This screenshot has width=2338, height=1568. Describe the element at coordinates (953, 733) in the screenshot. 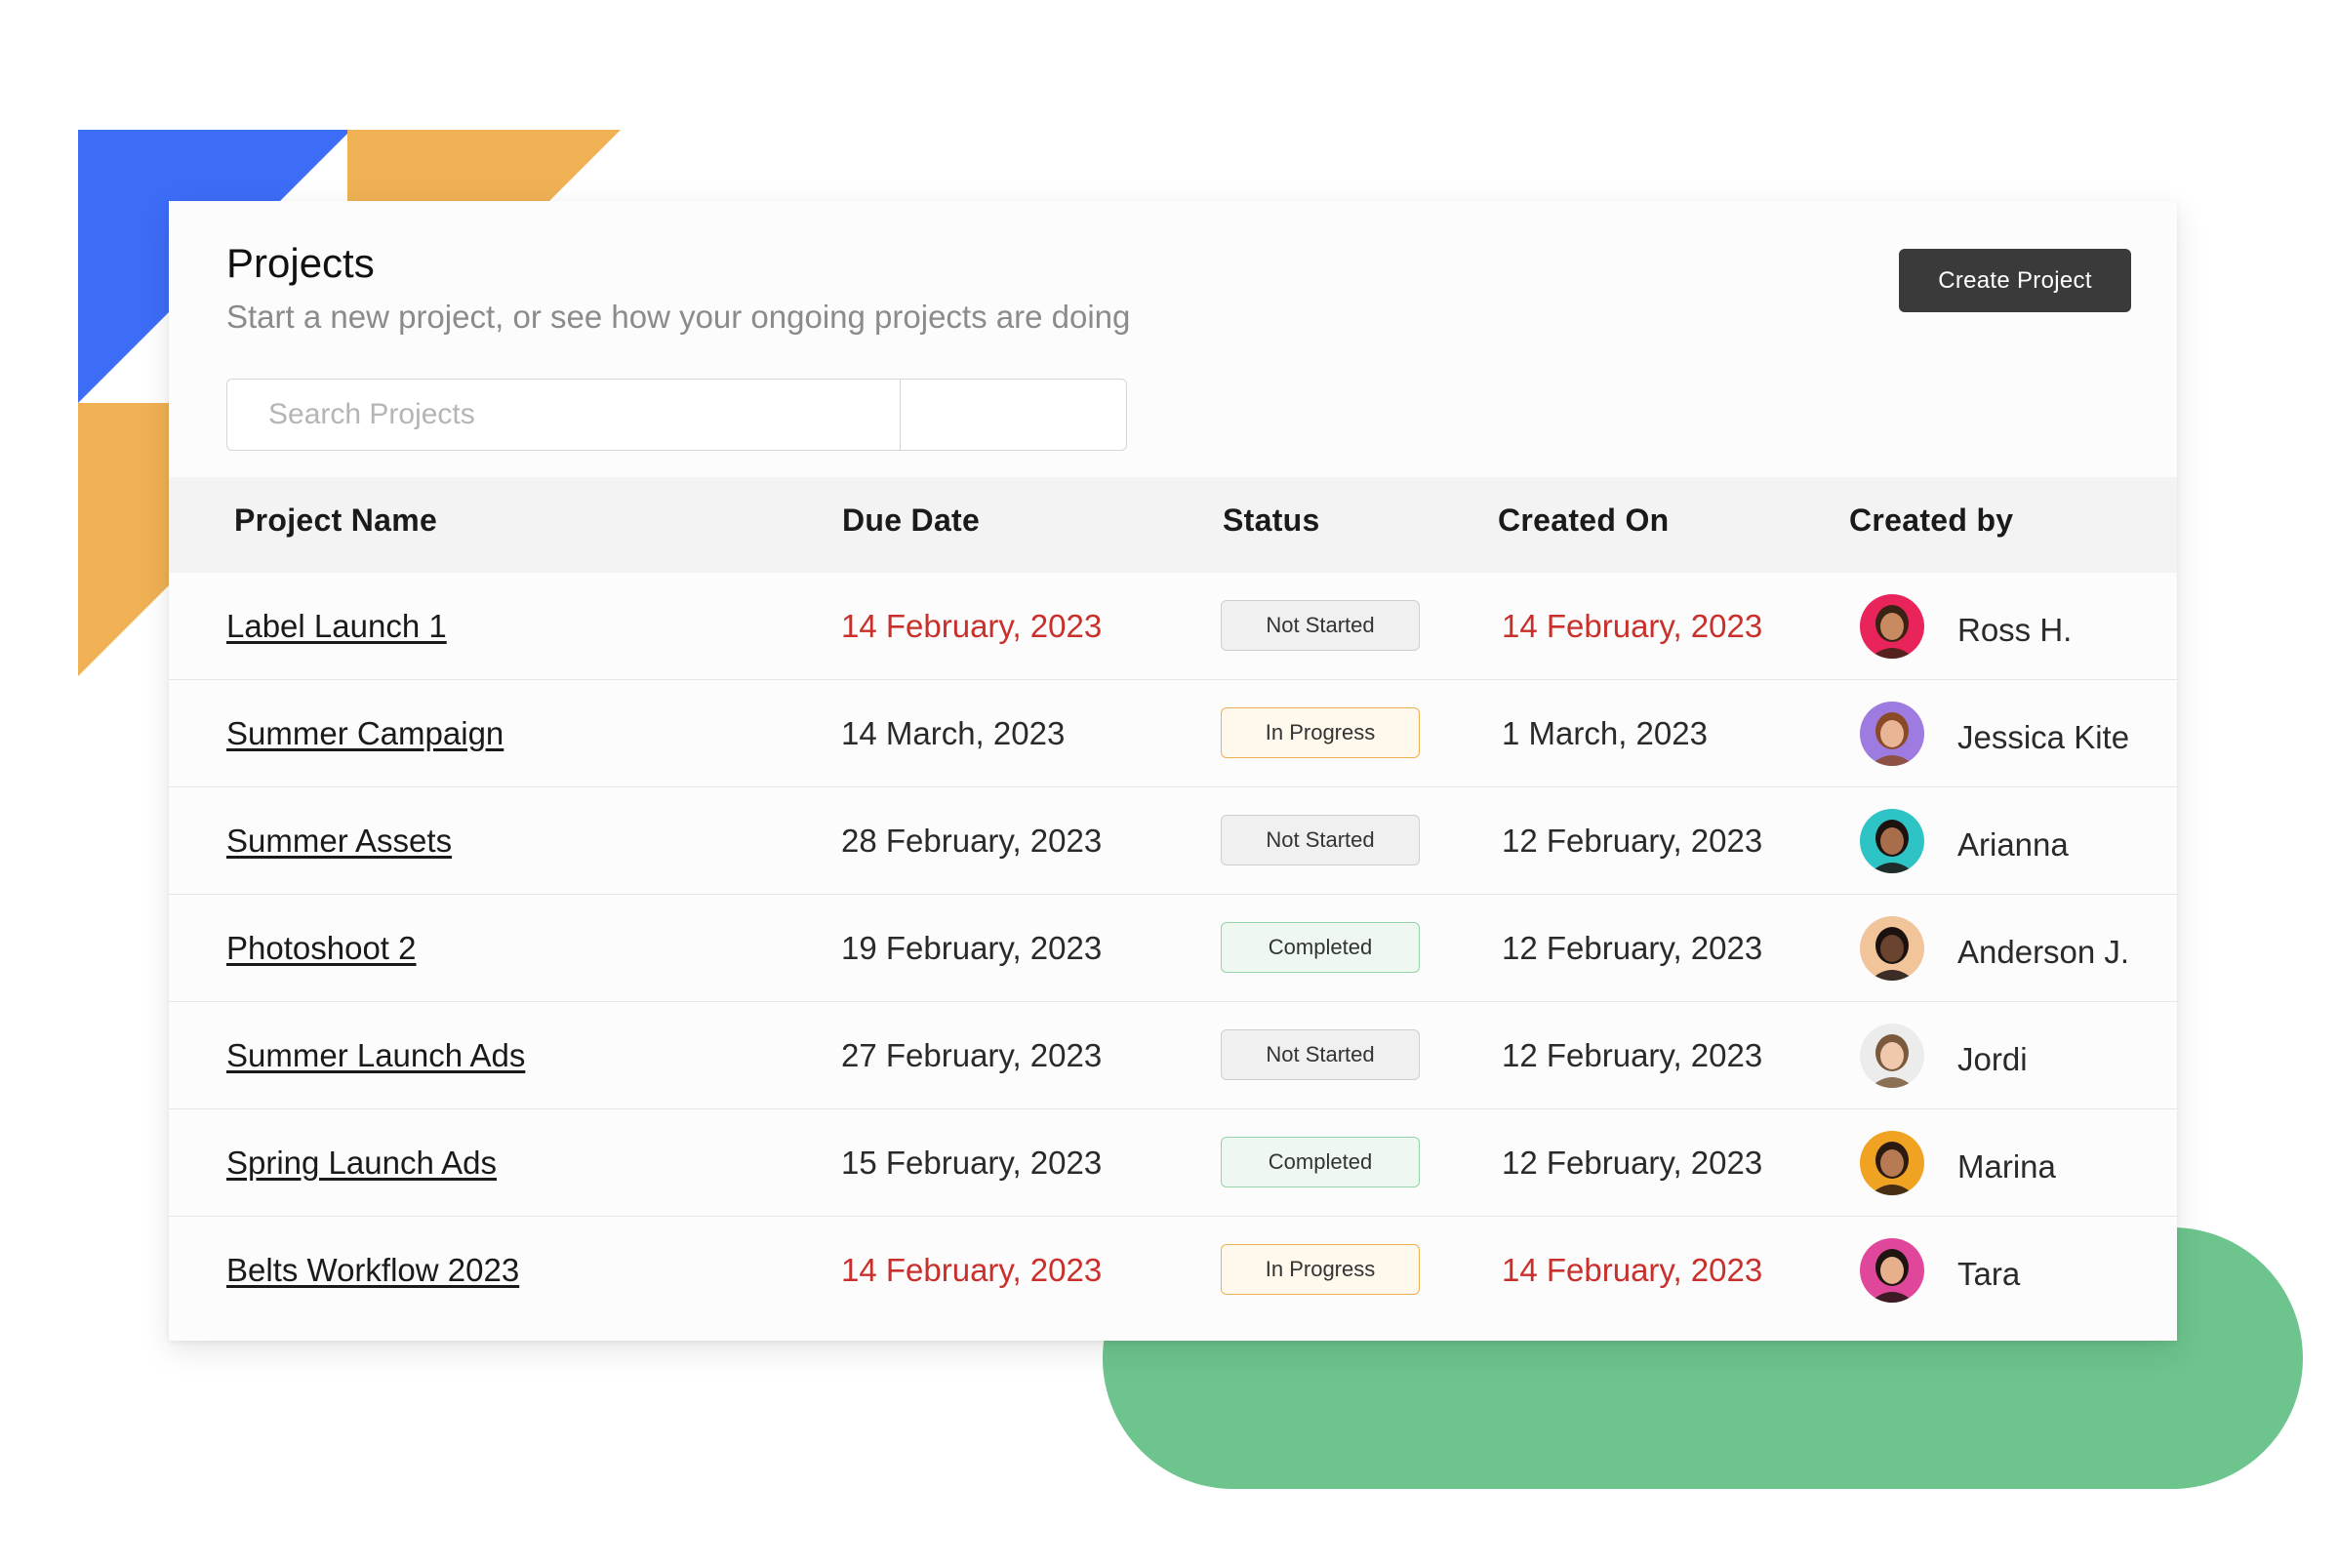

I see `due-date: 14 March, 2023` at that location.